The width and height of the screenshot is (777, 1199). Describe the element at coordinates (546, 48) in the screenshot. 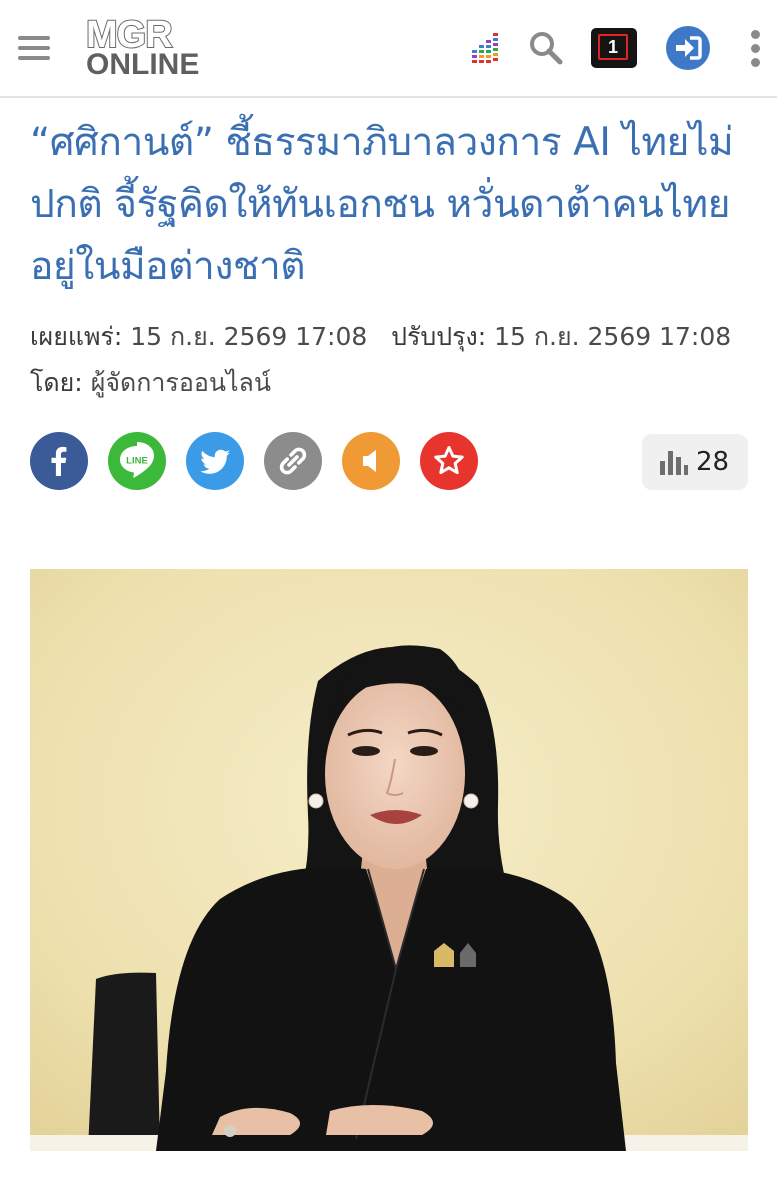

I see `search-icon` at that location.